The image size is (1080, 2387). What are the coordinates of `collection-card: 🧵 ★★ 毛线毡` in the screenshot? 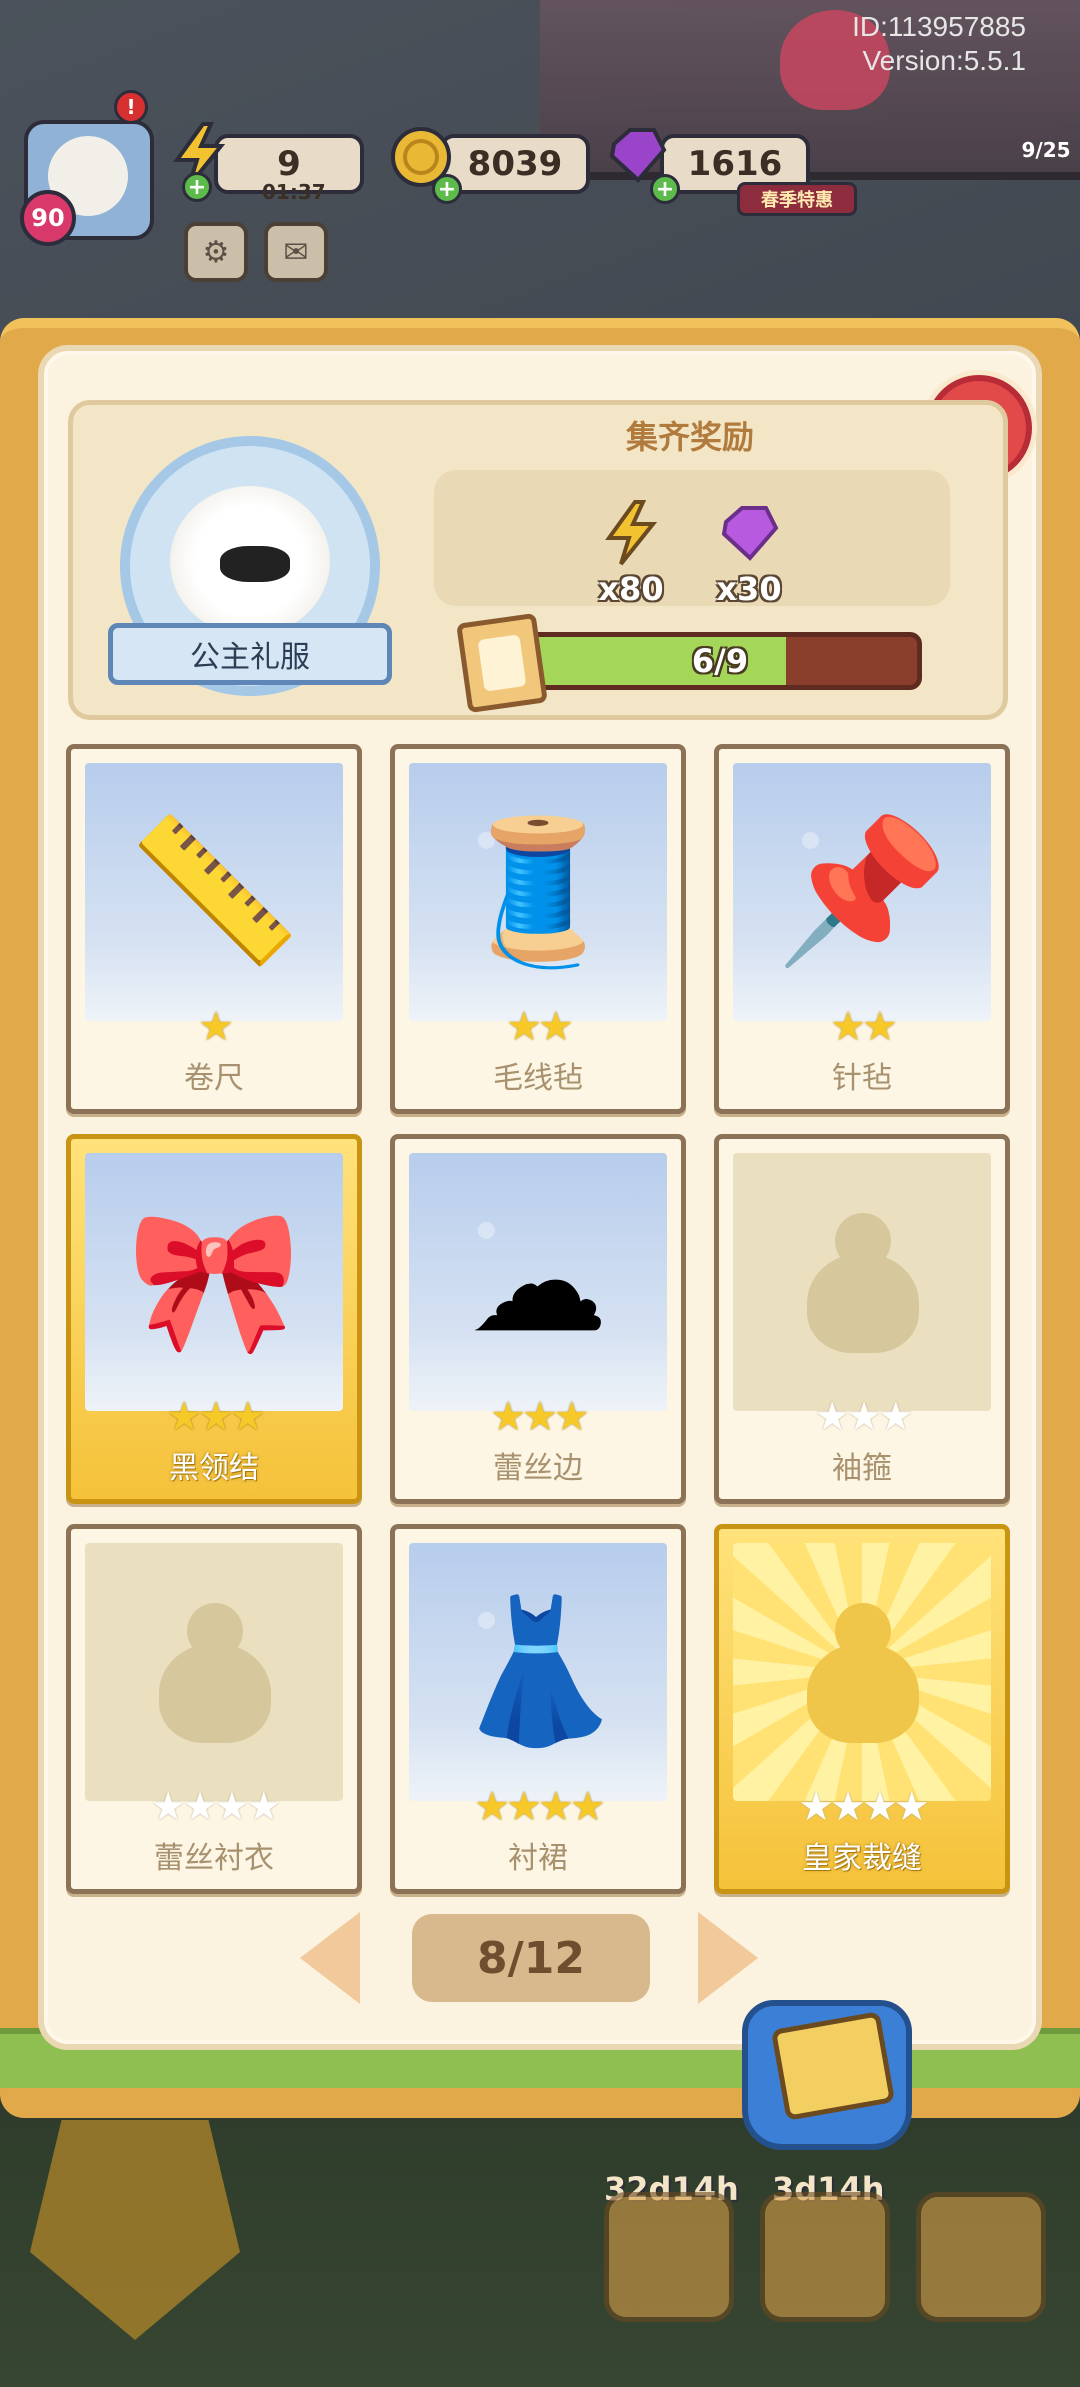 It's located at (538, 929).